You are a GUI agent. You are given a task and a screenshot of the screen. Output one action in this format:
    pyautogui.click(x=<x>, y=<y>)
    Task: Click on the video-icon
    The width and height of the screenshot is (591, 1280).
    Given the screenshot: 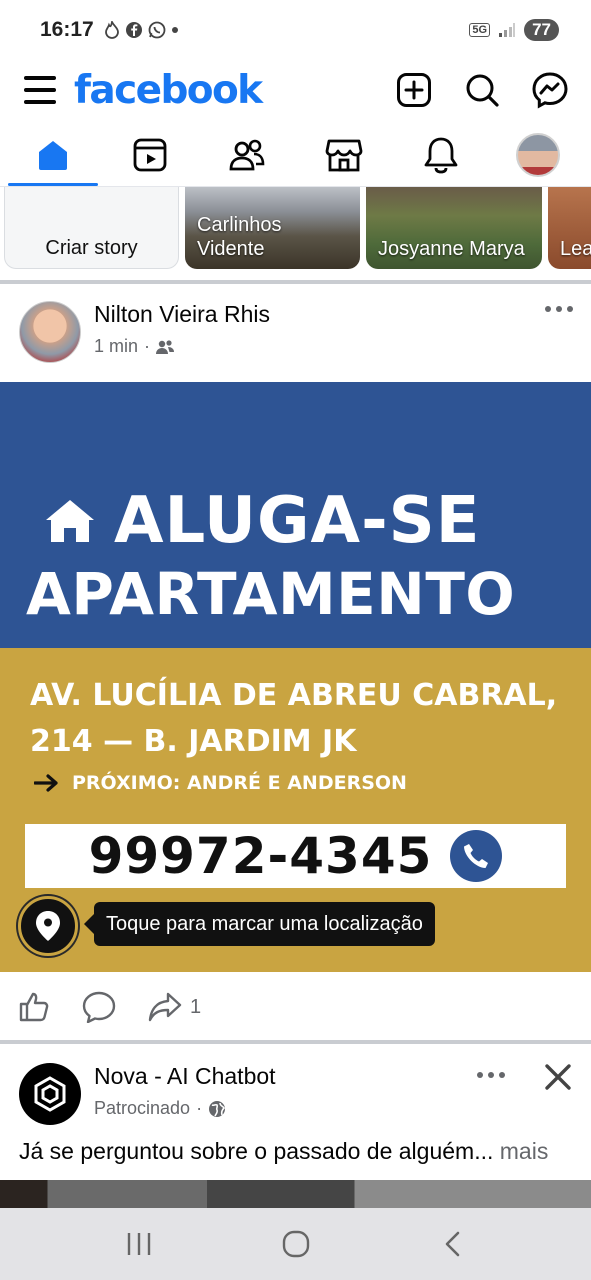 What is the action you would take?
    pyautogui.click(x=150, y=155)
    